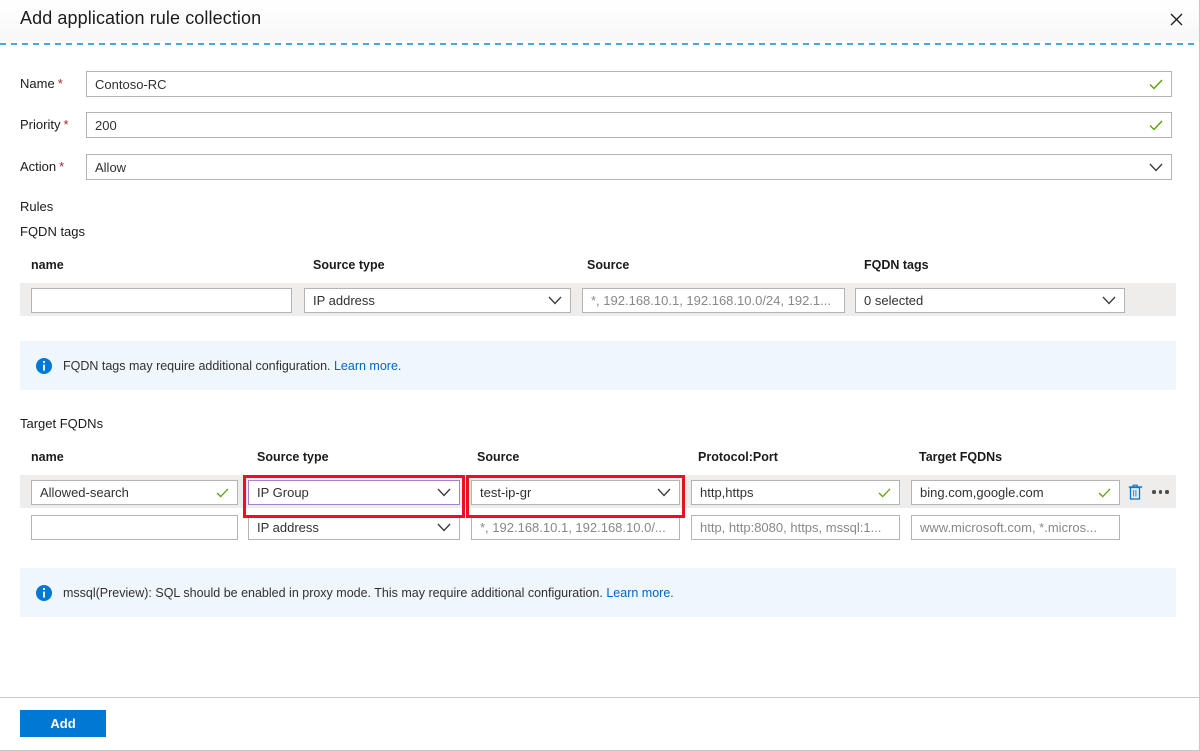 The image size is (1200, 751). Describe the element at coordinates (599, 20) in the screenshot. I see `panel-header: Add application rule collection` at that location.